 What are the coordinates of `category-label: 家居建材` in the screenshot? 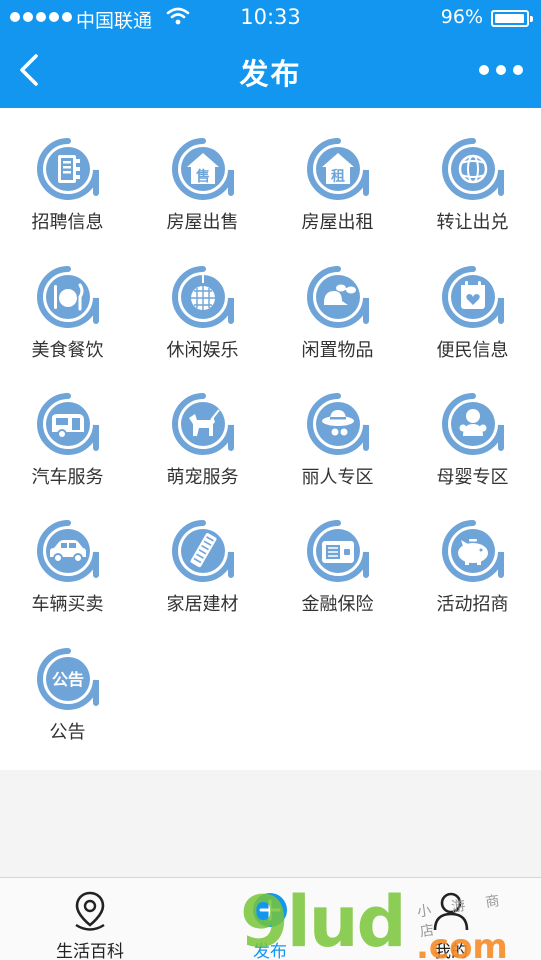 It's located at (202, 604).